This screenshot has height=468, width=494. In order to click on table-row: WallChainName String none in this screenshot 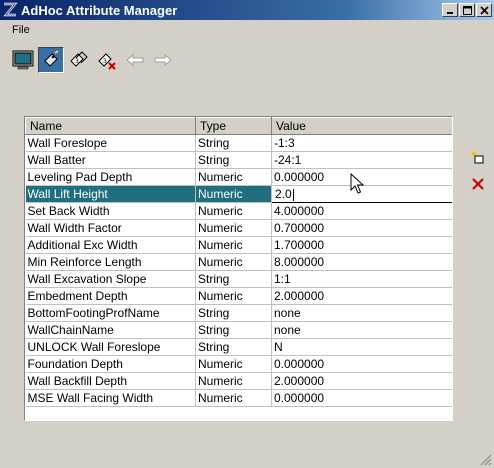, I will do `click(238, 330)`.